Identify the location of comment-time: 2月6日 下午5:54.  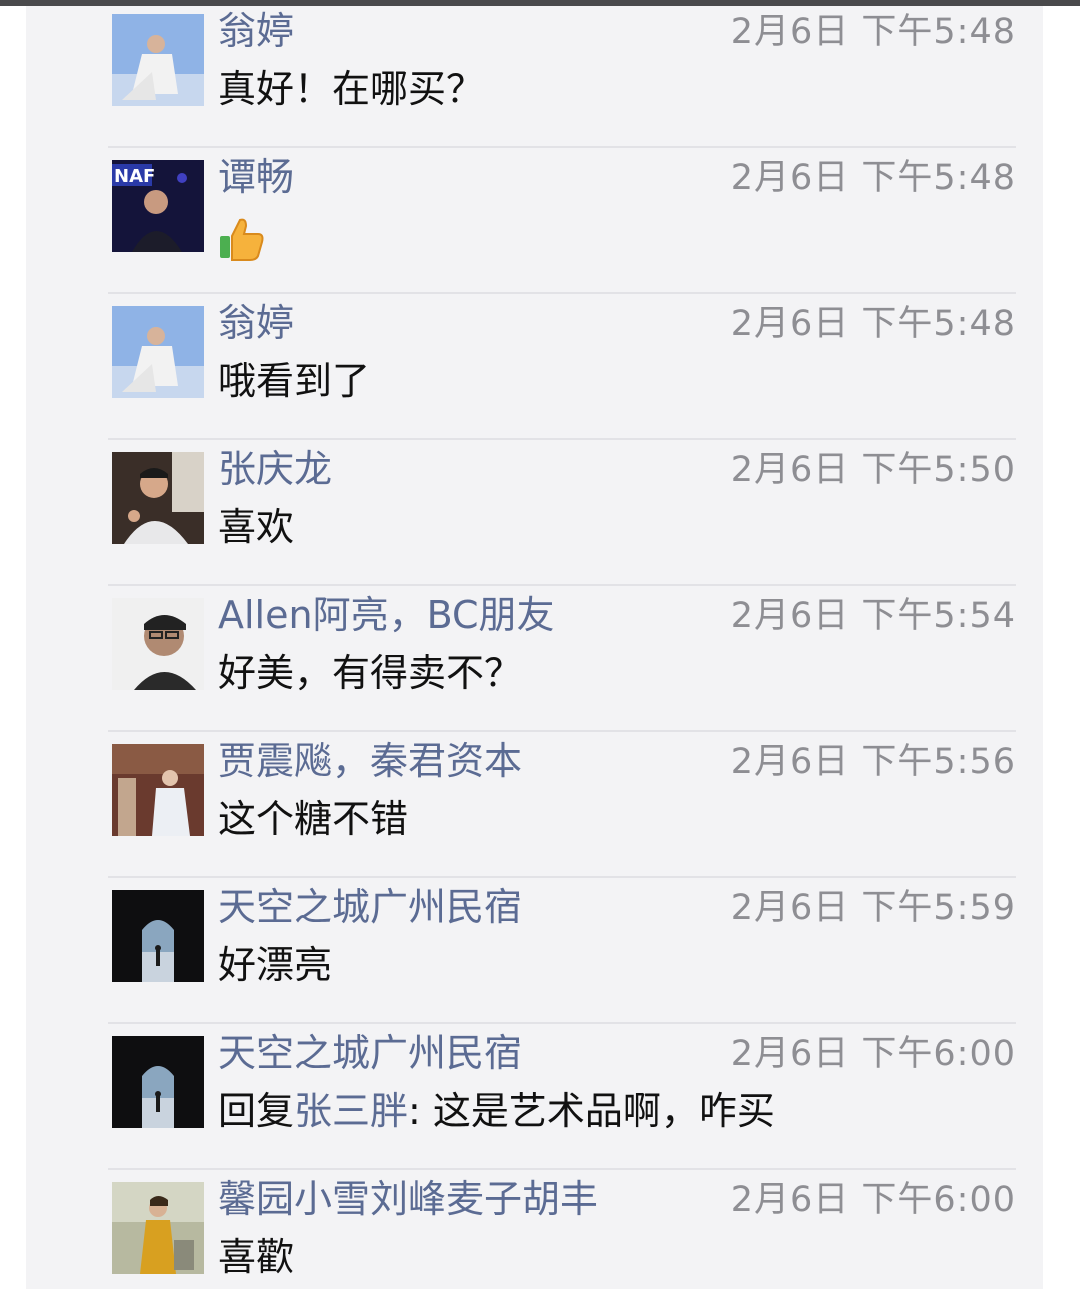
(873, 616).